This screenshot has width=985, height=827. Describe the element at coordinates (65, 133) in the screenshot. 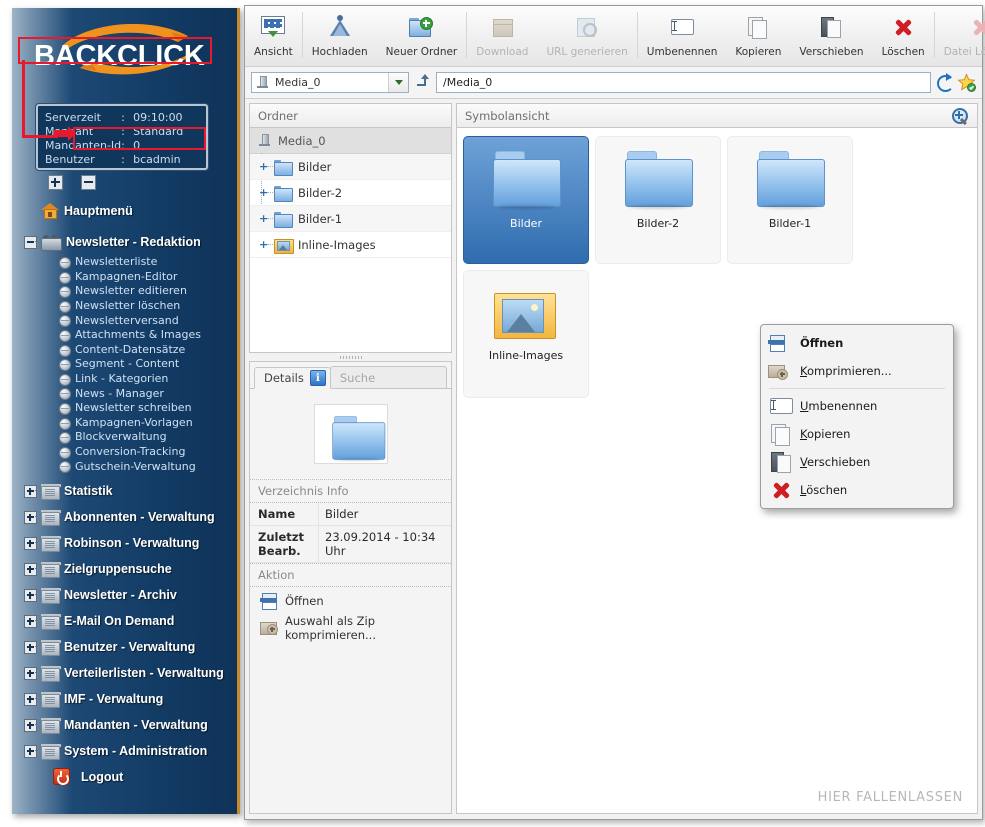

I see `annotation-arrow-icon` at that location.